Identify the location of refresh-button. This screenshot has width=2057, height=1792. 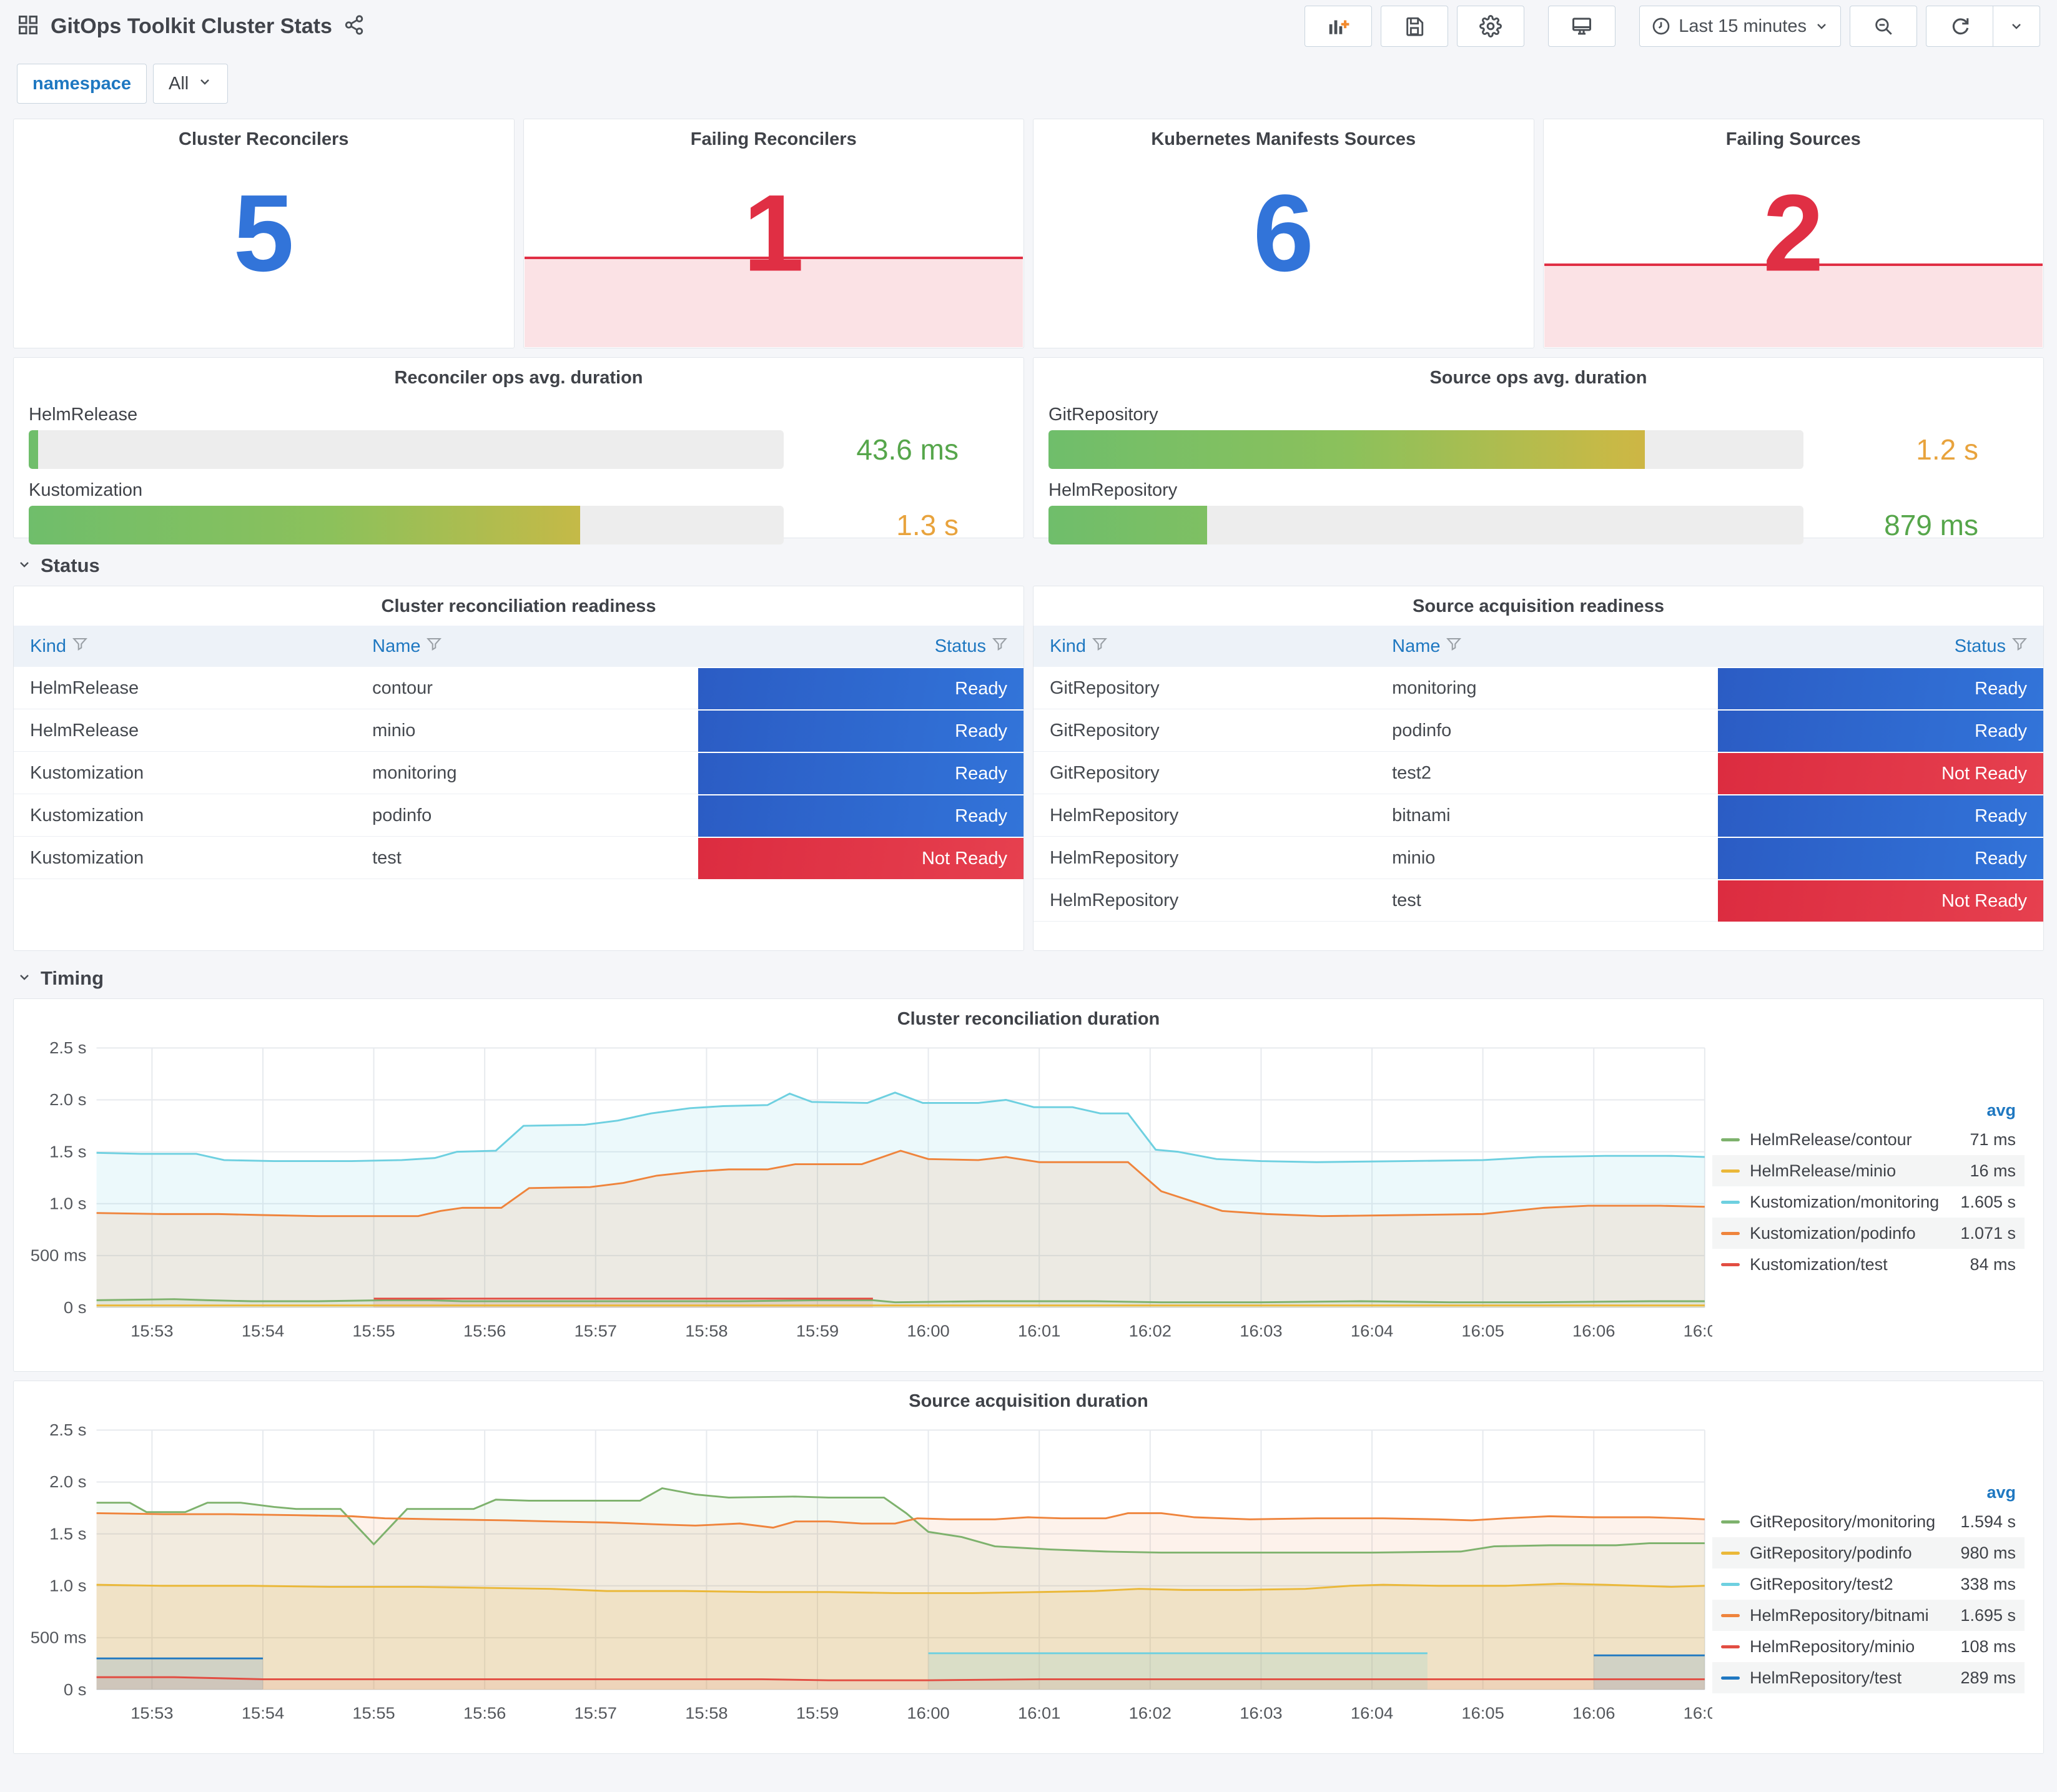
(1959, 26).